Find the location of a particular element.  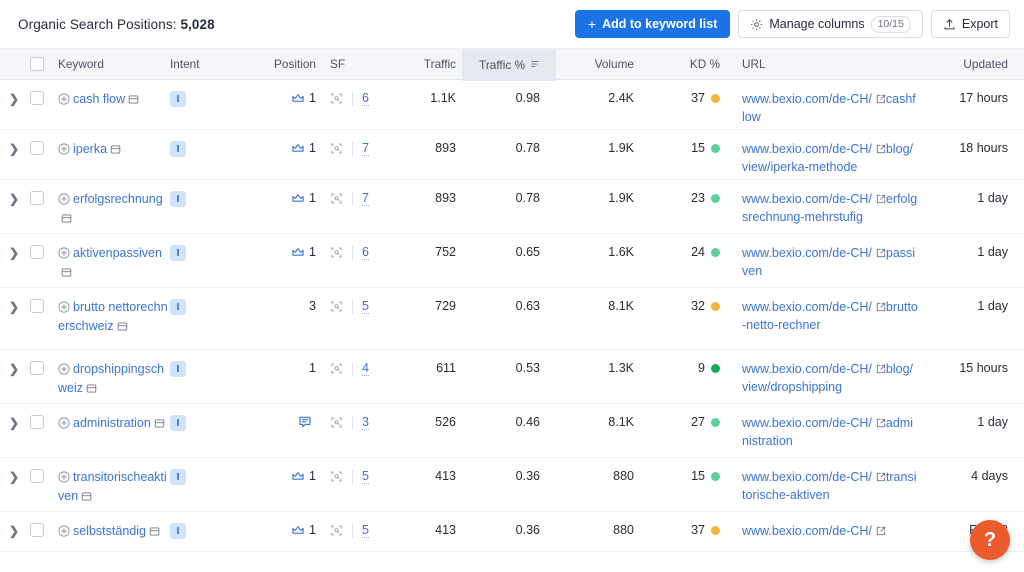

keyword-link-line: iperka is located at coordinates (90, 149).